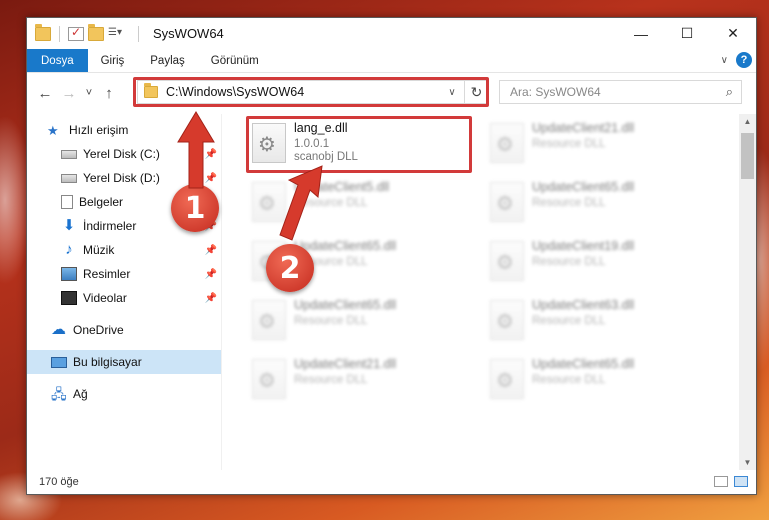  I want to click on file-item: UpdateClient5.dll Resource DLL, so click(357, 204).